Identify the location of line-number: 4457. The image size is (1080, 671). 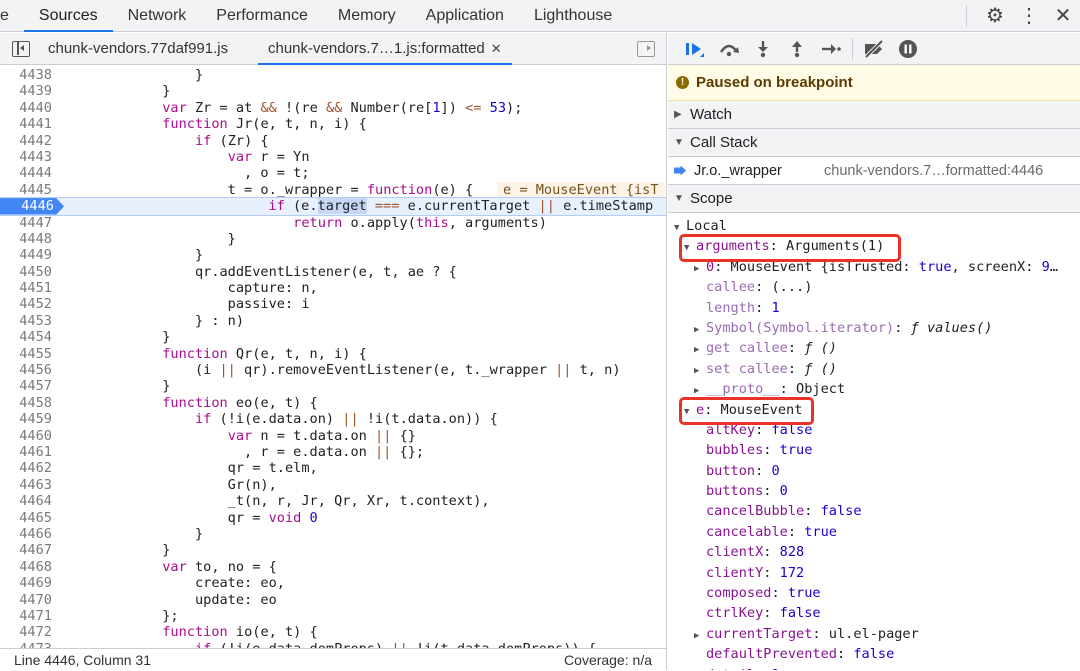
(28, 386).